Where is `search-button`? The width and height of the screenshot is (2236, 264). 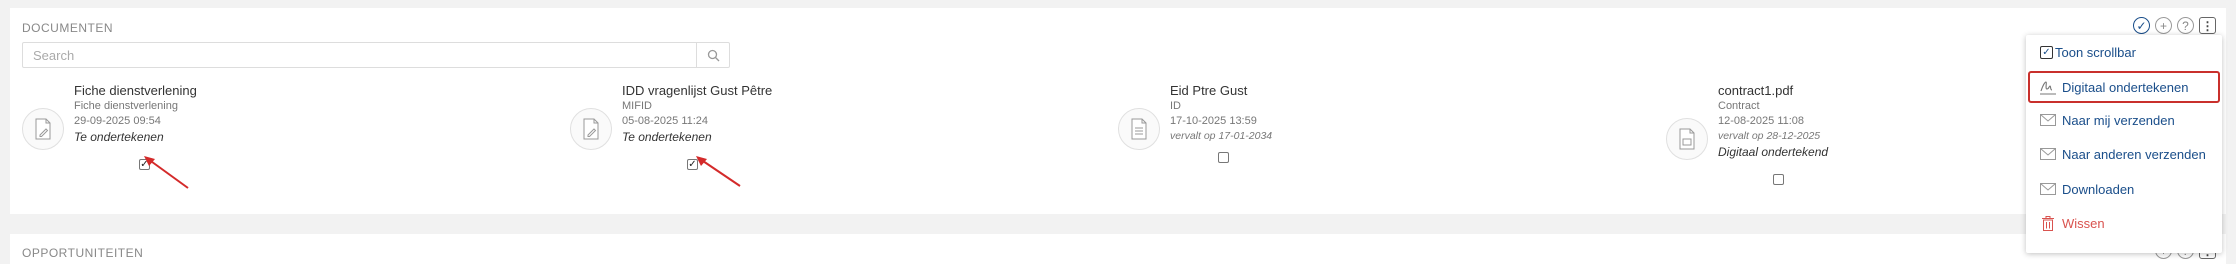 search-button is located at coordinates (712, 55).